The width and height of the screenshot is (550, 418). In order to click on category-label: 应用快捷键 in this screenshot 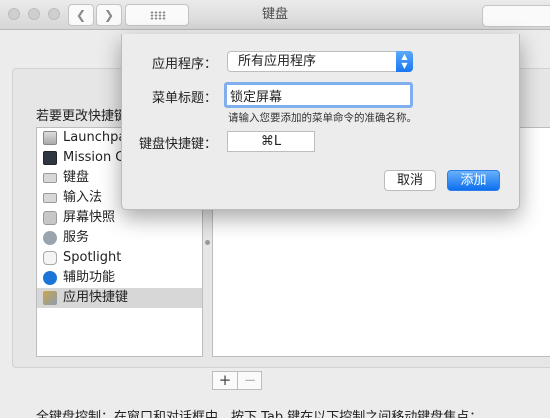, I will do `click(96, 297)`.